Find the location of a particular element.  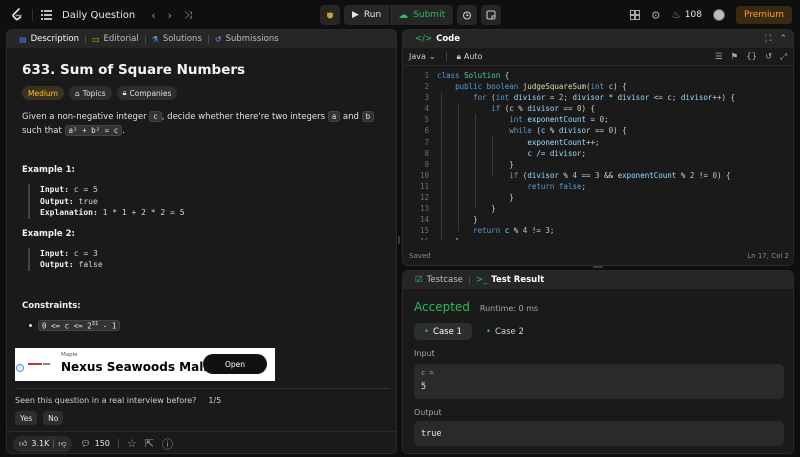

ad-open-button: Open is located at coordinates (235, 364).